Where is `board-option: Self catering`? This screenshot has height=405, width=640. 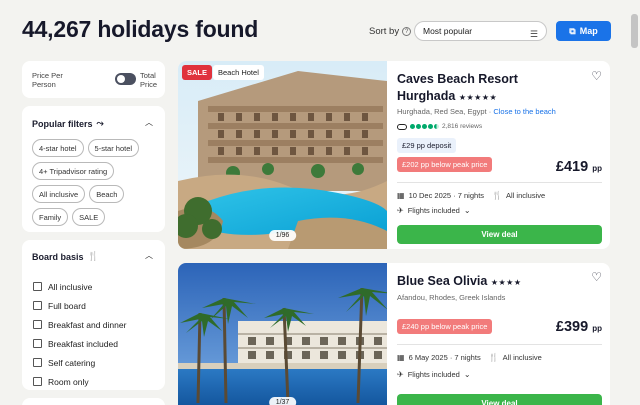
board-option: Self catering is located at coordinates (79, 362).